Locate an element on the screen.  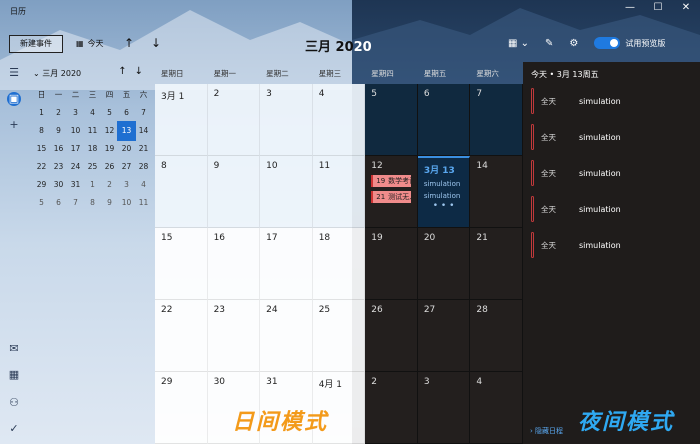
gear-icon: ⚙ is located at coordinates (573, 43).